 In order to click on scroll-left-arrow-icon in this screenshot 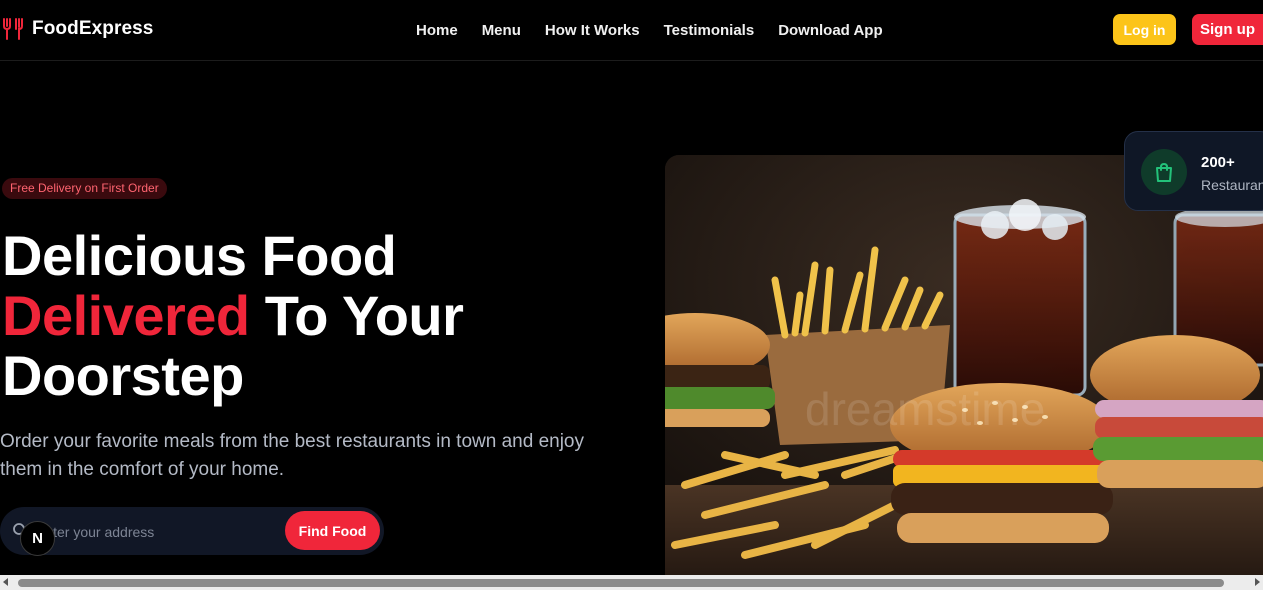, I will do `click(5, 582)`.